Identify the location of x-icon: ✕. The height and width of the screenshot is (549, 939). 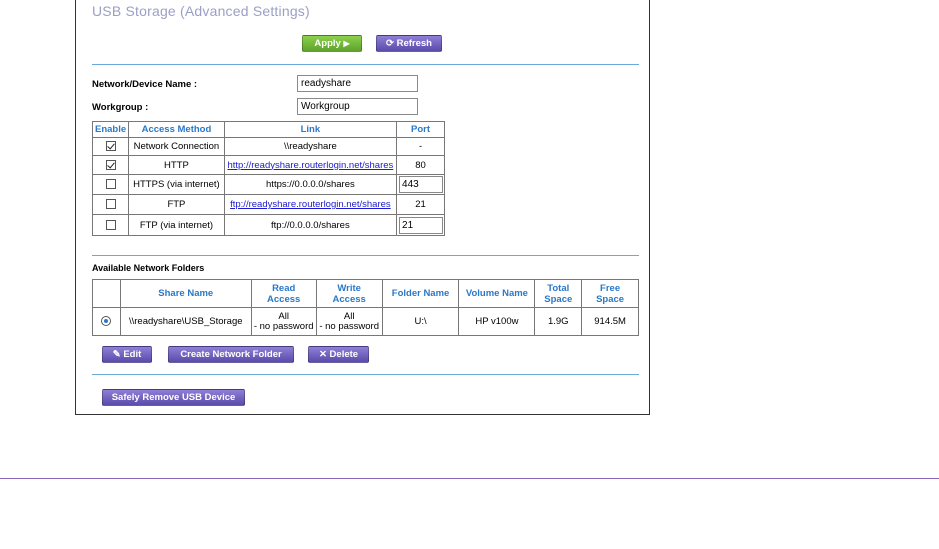
(322, 354).